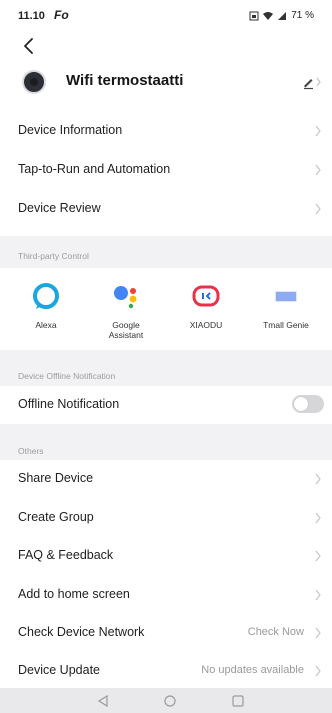  What do you see at coordinates (312, 82) in the screenshot?
I see `edit-pencil-icon` at bounding box center [312, 82].